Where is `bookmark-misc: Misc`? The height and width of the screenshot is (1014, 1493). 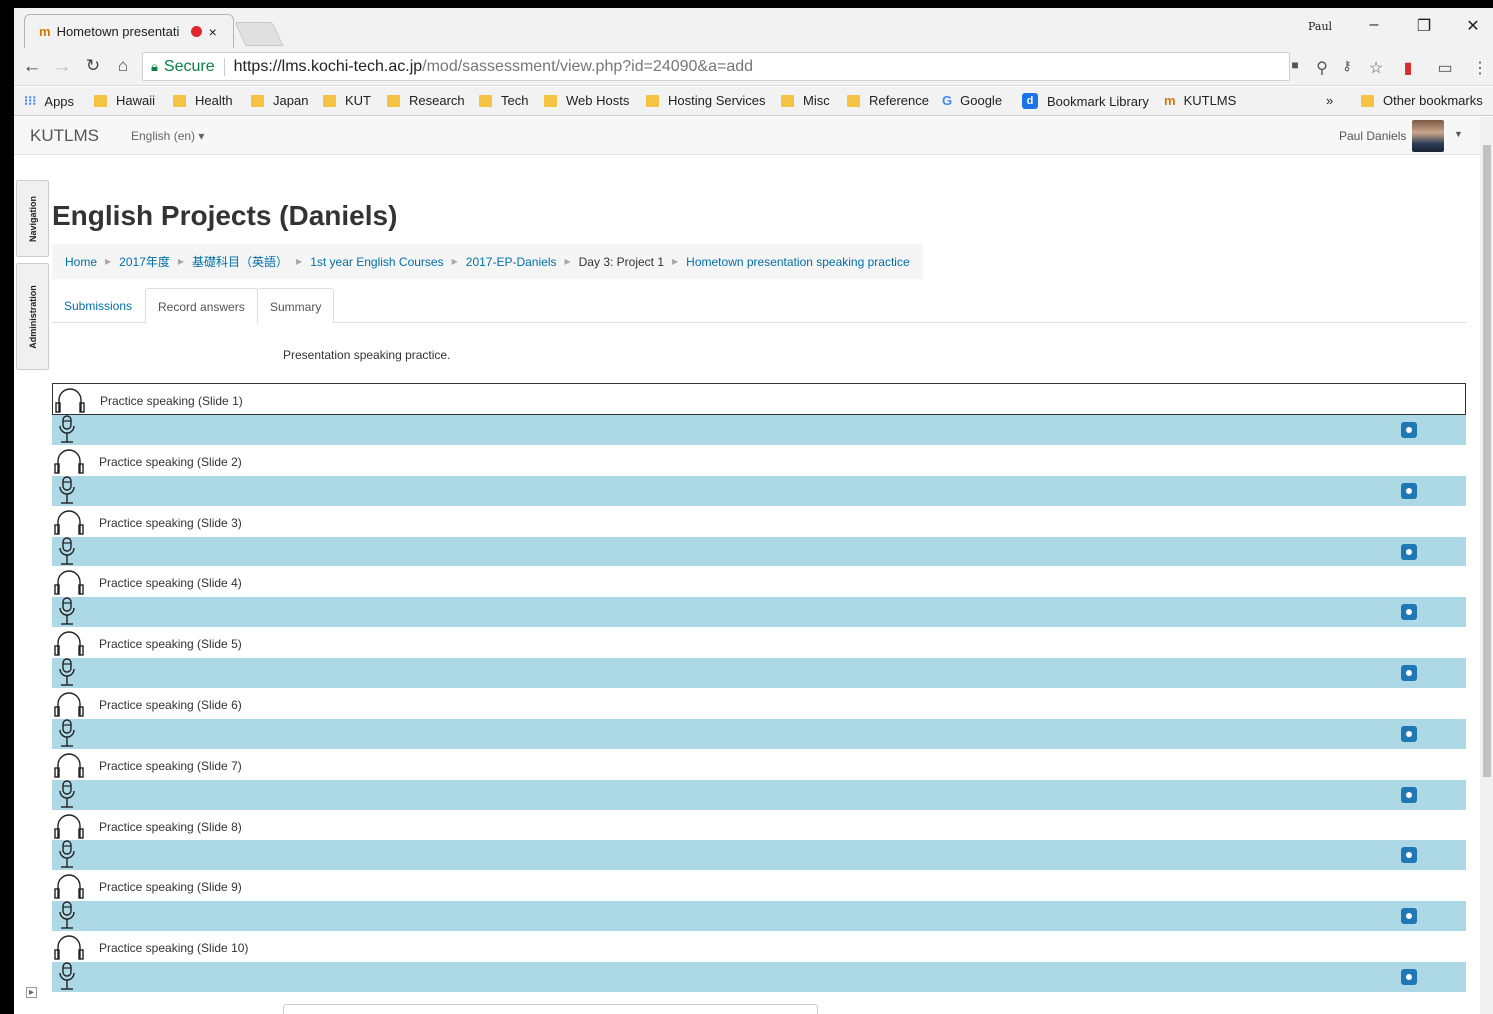 bookmark-misc: Misc is located at coordinates (805, 100).